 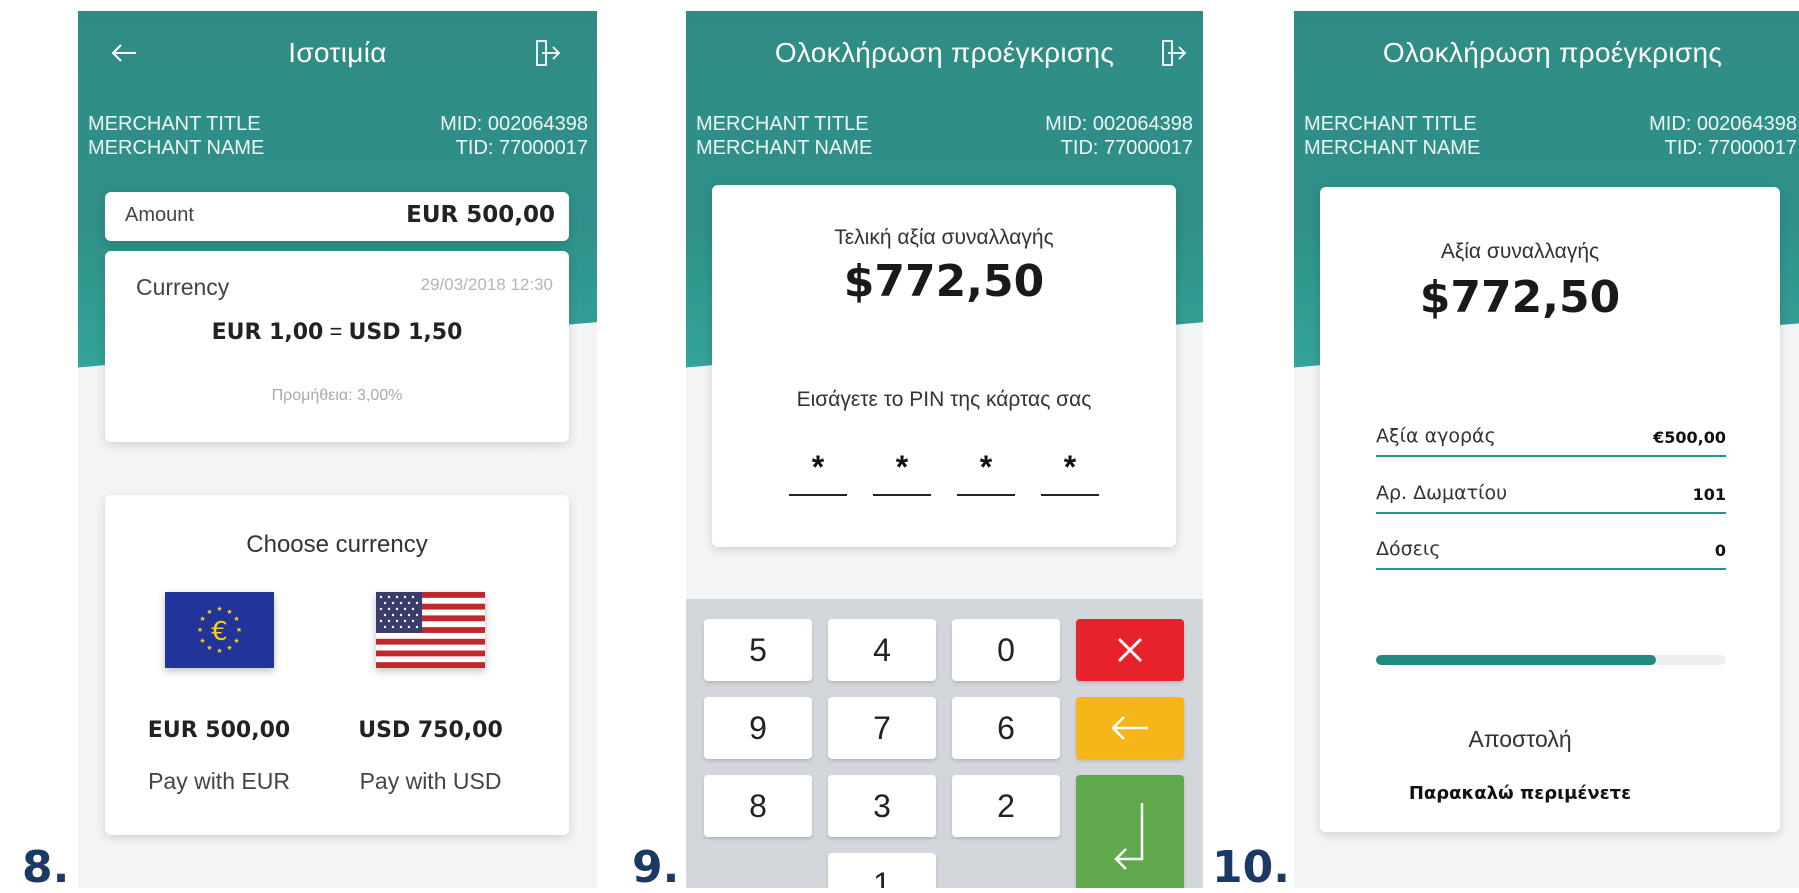 What do you see at coordinates (1720, 550) in the screenshot?
I see `detail-value: 0` at bounding box center [1720, 550].